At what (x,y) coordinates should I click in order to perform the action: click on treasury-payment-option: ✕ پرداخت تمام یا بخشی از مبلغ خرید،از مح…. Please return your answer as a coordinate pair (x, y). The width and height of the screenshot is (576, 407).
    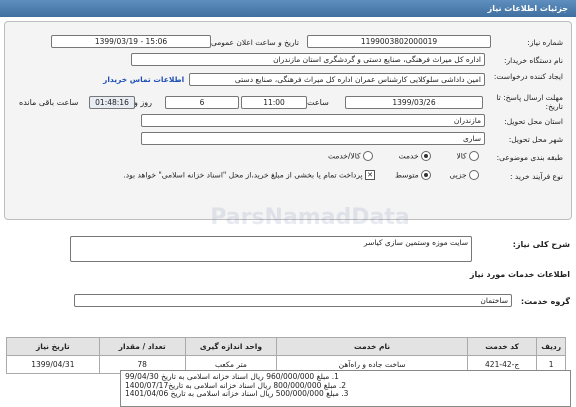
    Looking at the image, I should click on (249, 175).